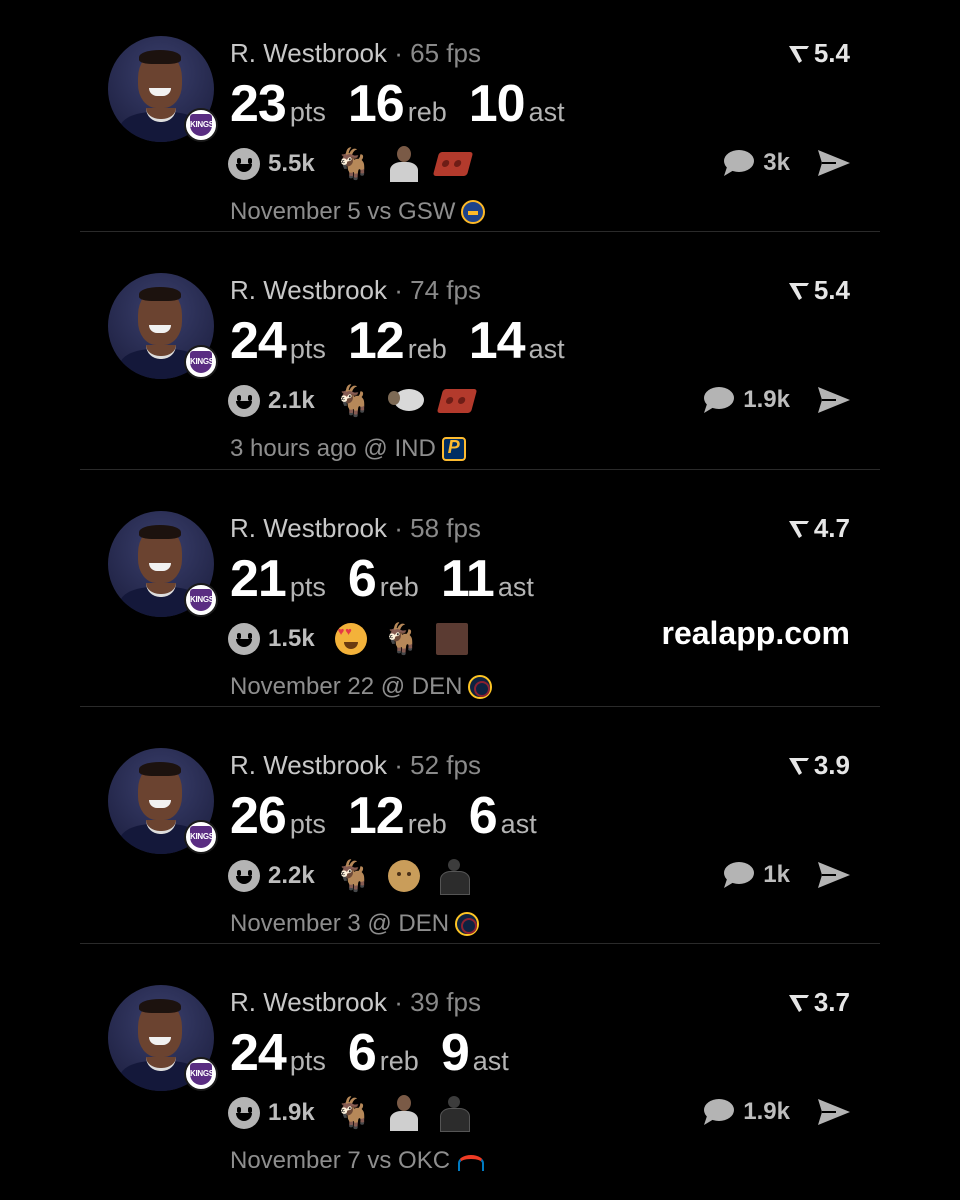 Image resolution: width=960 pixels, height=1200 pixels. What do you see at coordinates (755, 875) in the screenshot?
I see `comment-button: 1k` at bounding box center [755, 875].